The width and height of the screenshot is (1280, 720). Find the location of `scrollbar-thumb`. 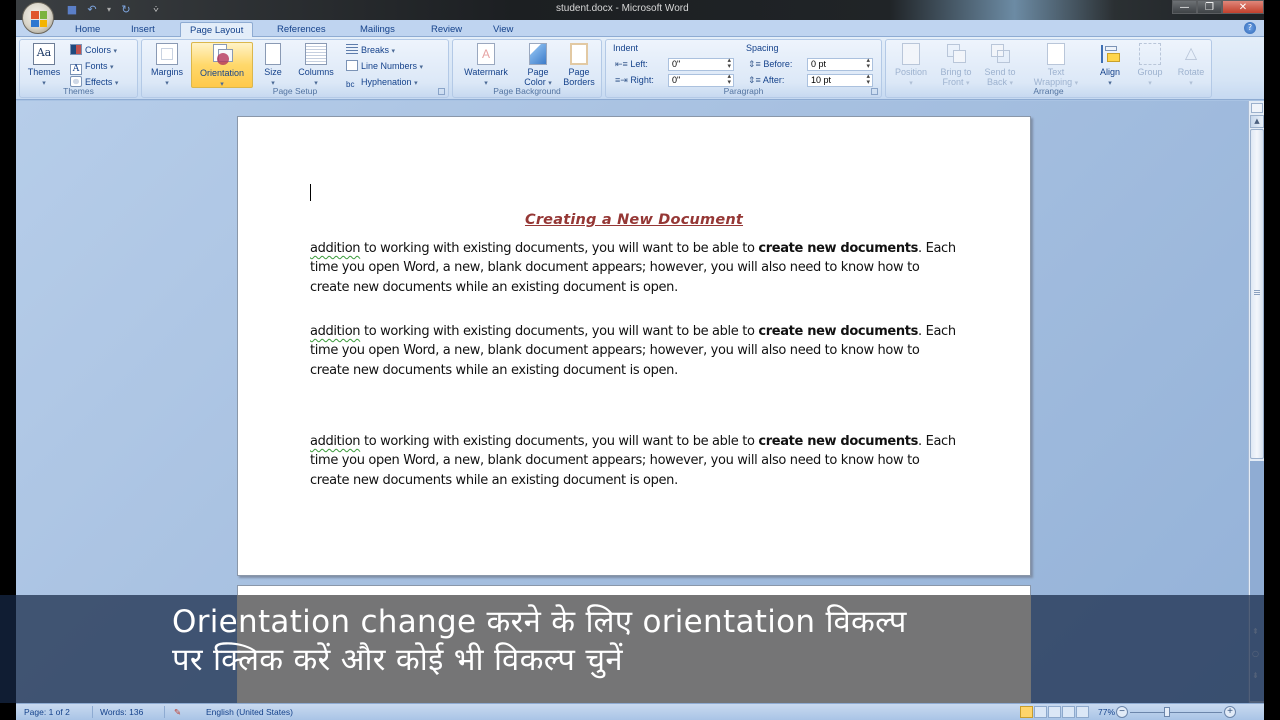

scrollbar-thumb is located at coordinates (1257, 294).